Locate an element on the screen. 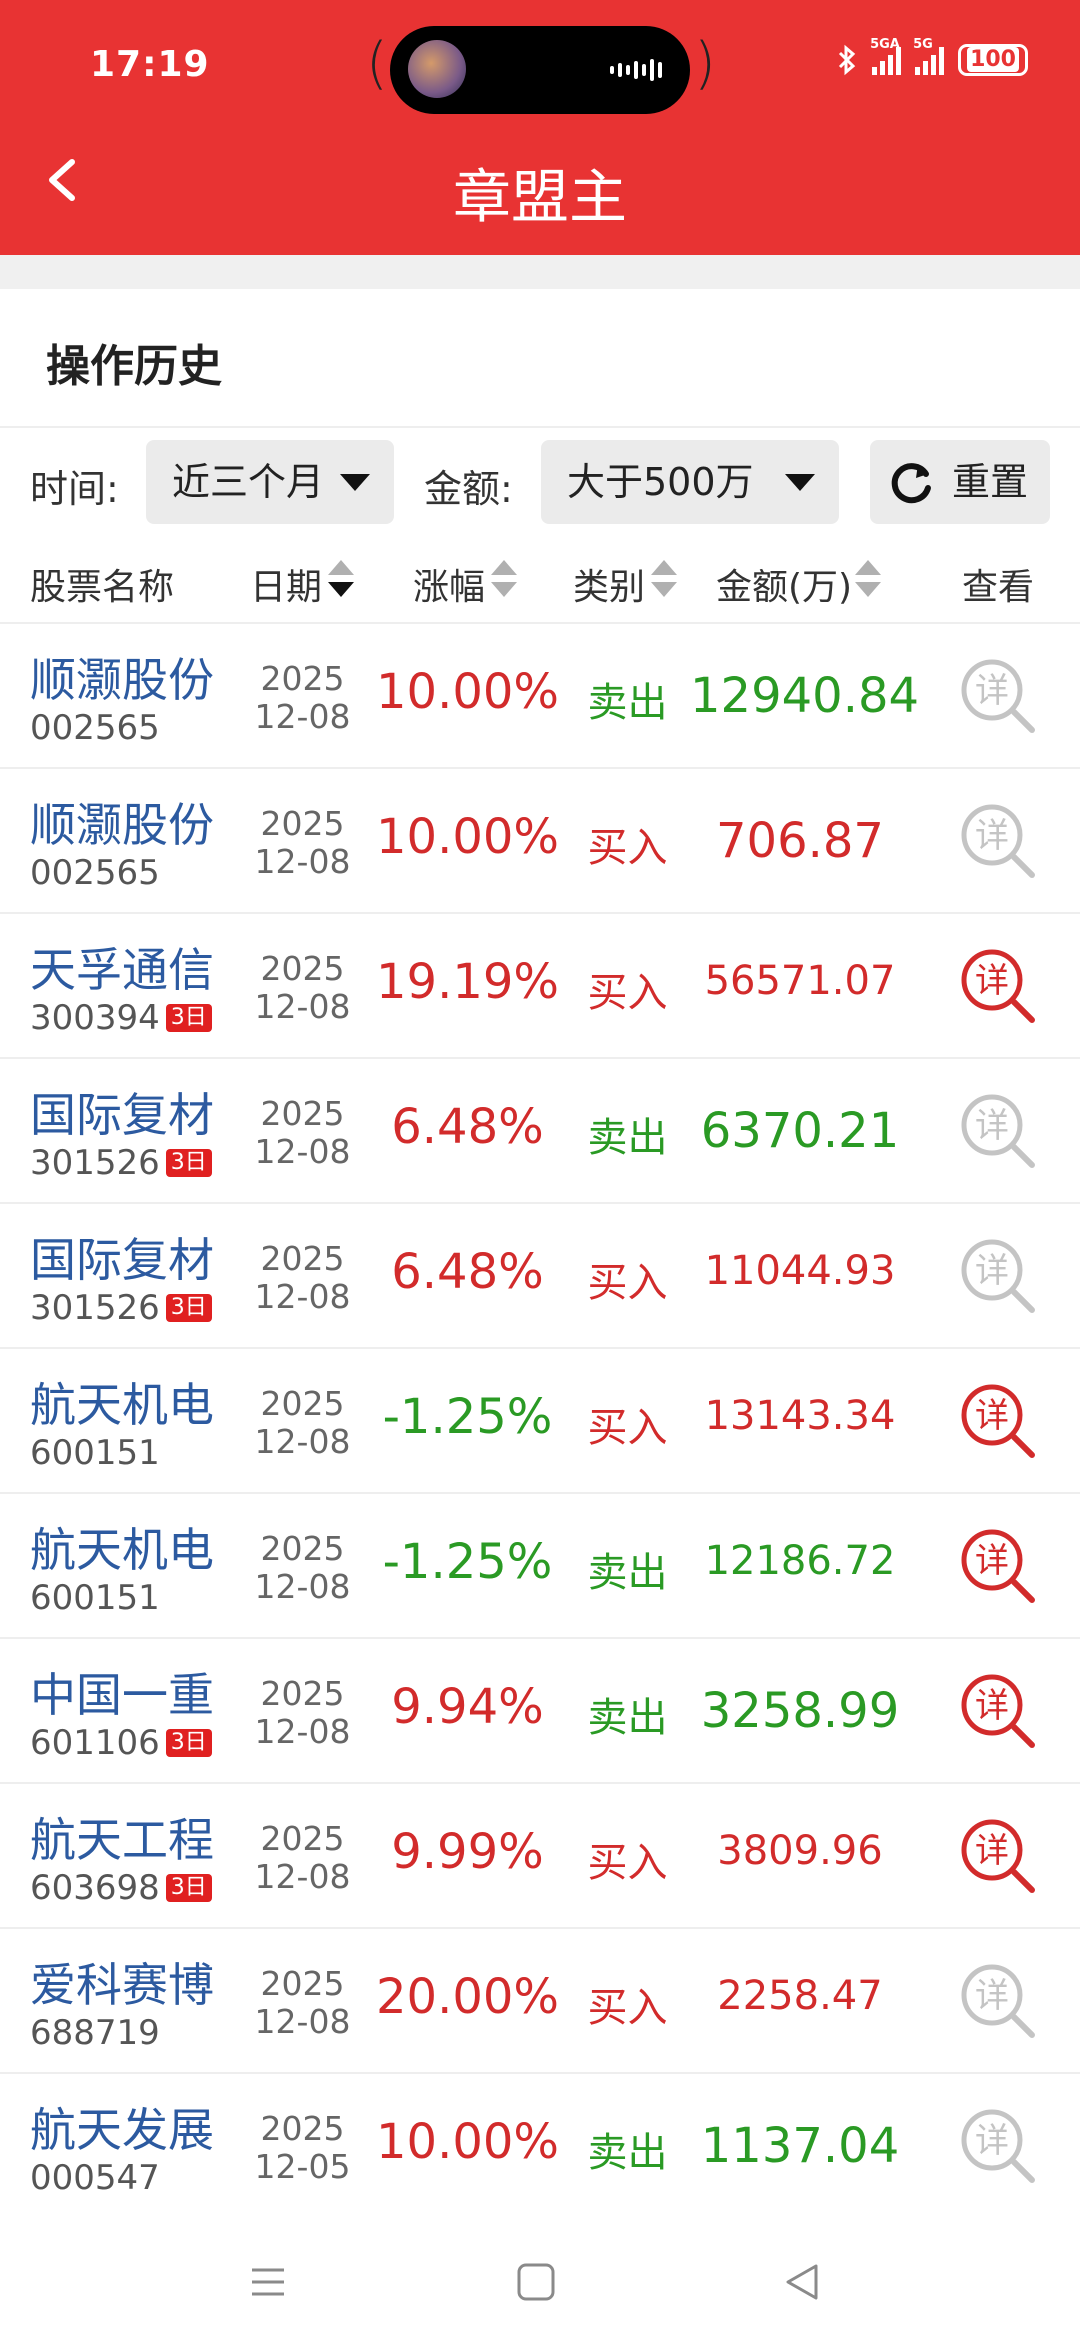 This screenshot has width=1080, height=2344. stock-name-link: 航天发展 is located at coordinates (122, 2127).